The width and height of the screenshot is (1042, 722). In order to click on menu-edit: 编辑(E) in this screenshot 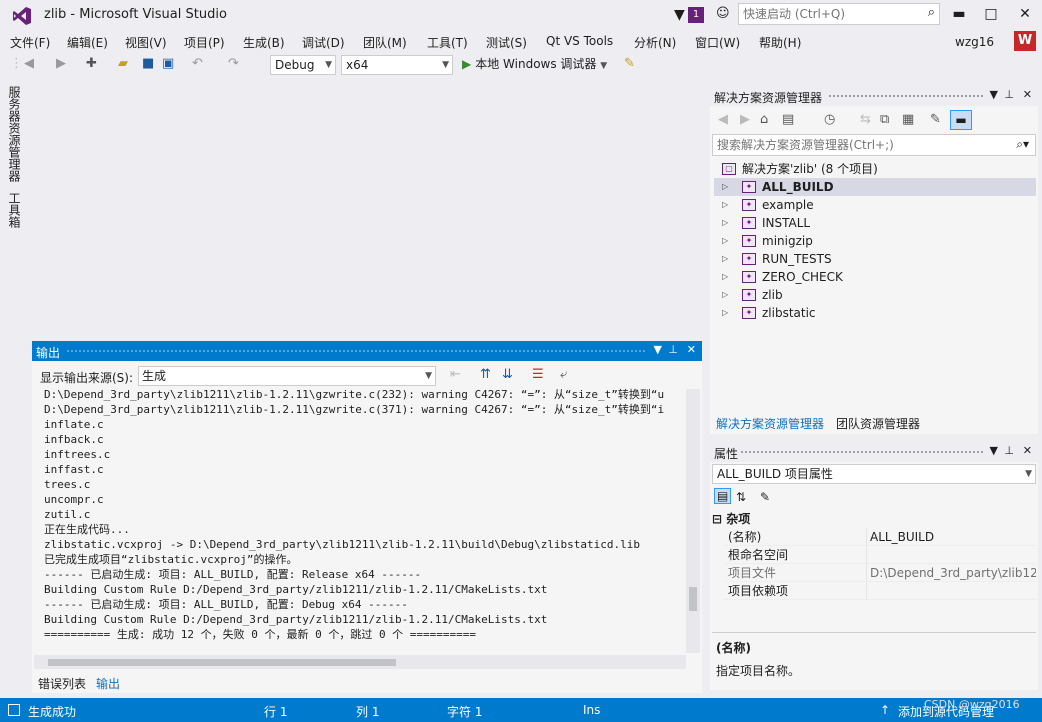, I will do `click(87, 42)`.